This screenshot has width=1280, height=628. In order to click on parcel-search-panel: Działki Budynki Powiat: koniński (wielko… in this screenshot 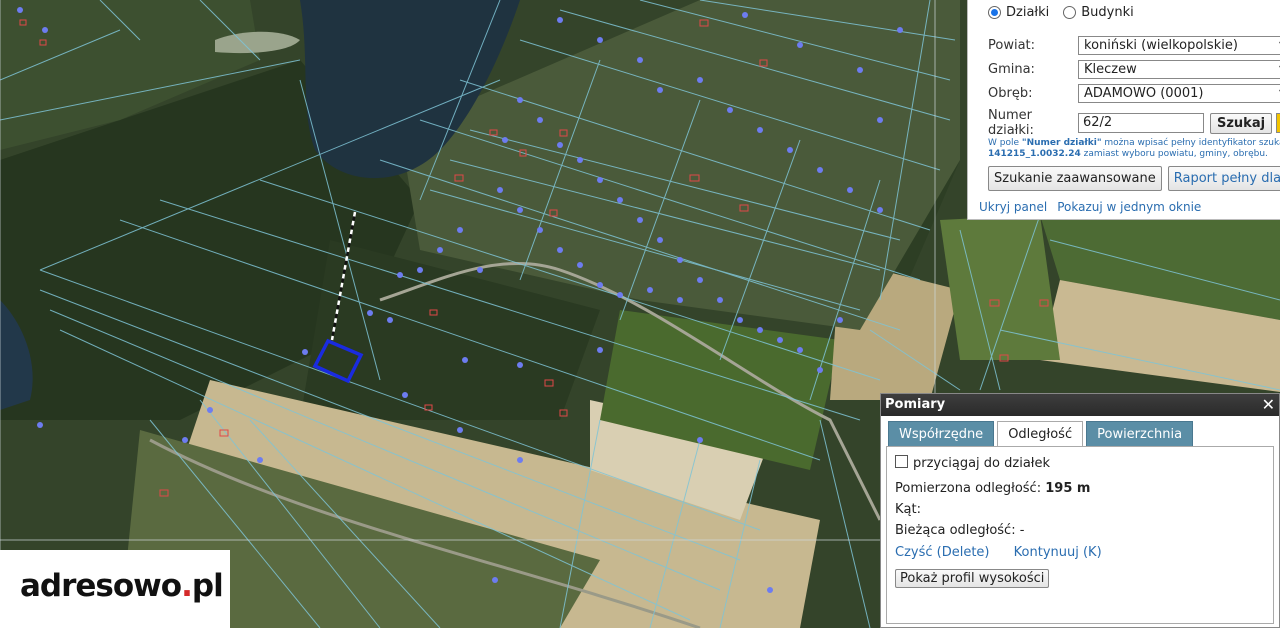, I will do `click(1123, 110)`.